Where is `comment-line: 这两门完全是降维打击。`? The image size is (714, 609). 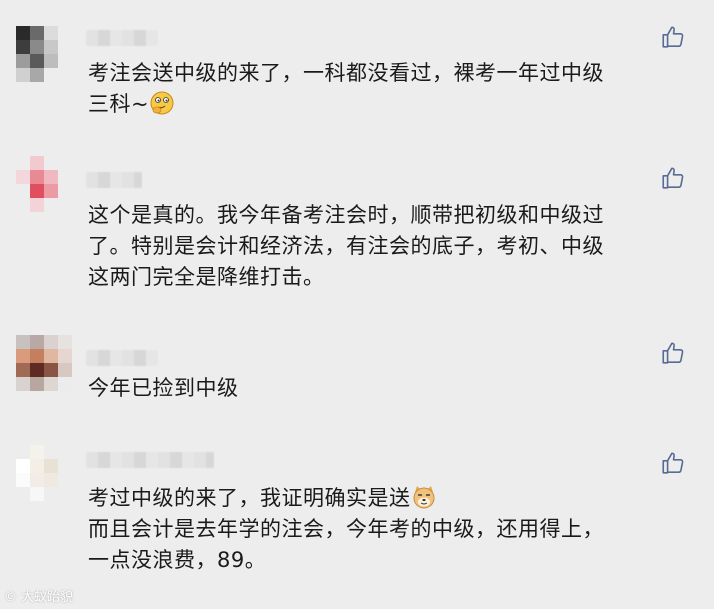 comment-line: 这两门完全是降维打击。 is located at coordinates (206, 277).